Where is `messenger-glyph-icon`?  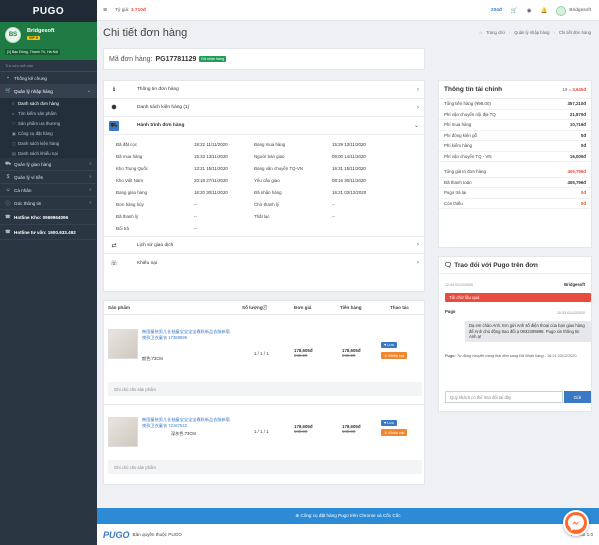
messenger-glyph-icon is located at coordinates (576, 523).